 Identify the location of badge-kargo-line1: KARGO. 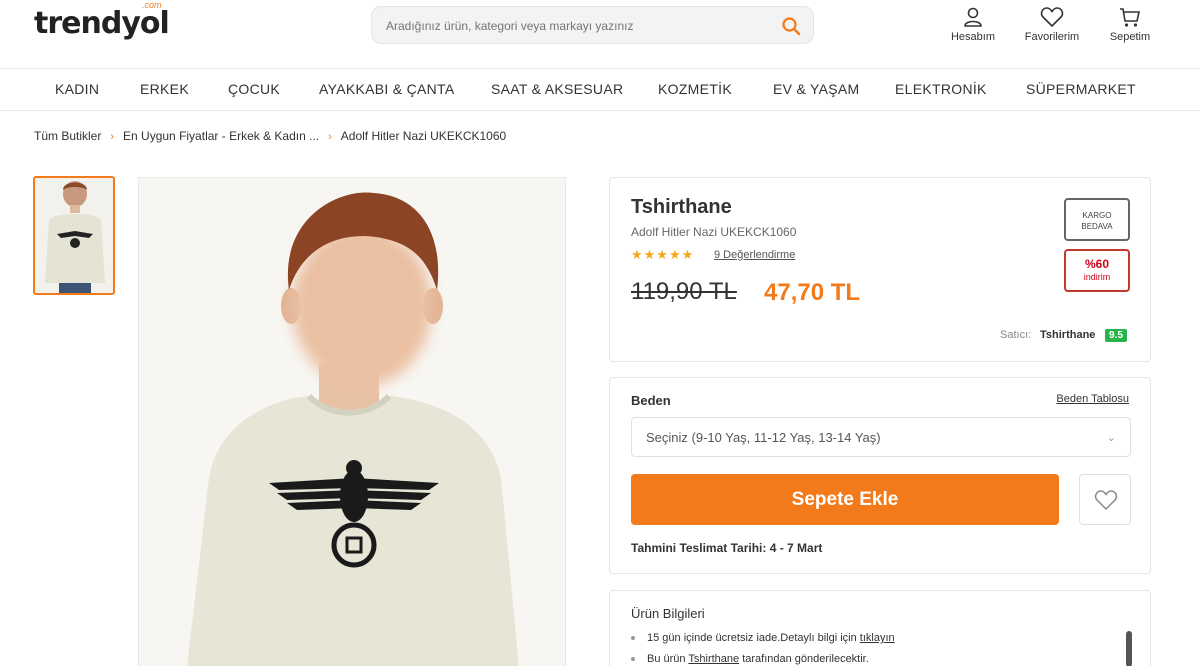
(1097, 215).